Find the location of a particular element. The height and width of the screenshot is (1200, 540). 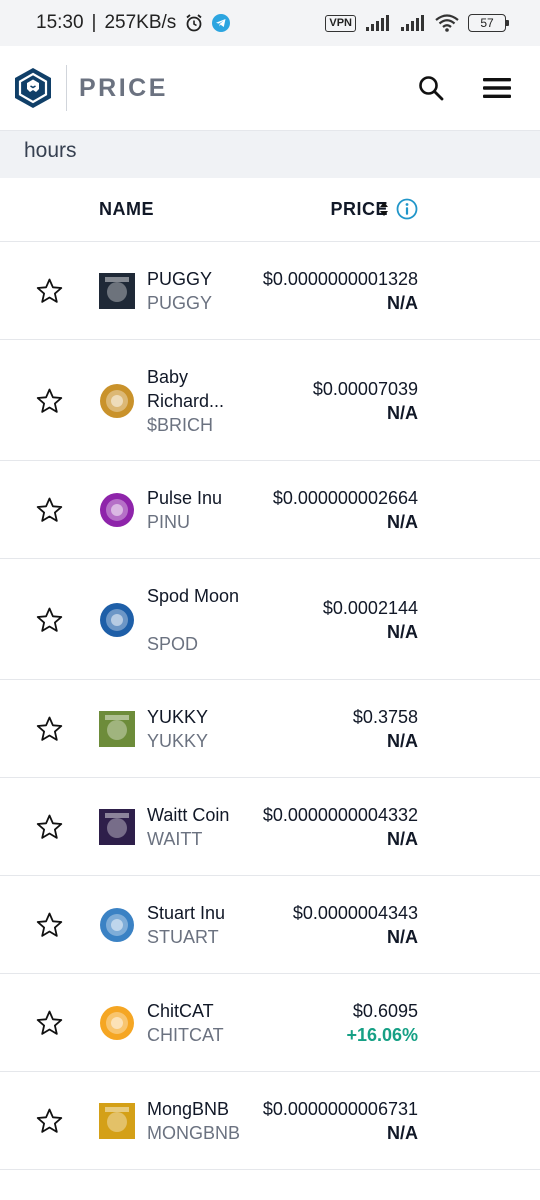

coin-row: Baby Richard... $BRICH $0.00007039 N/A is located at coordinates (270, 400).